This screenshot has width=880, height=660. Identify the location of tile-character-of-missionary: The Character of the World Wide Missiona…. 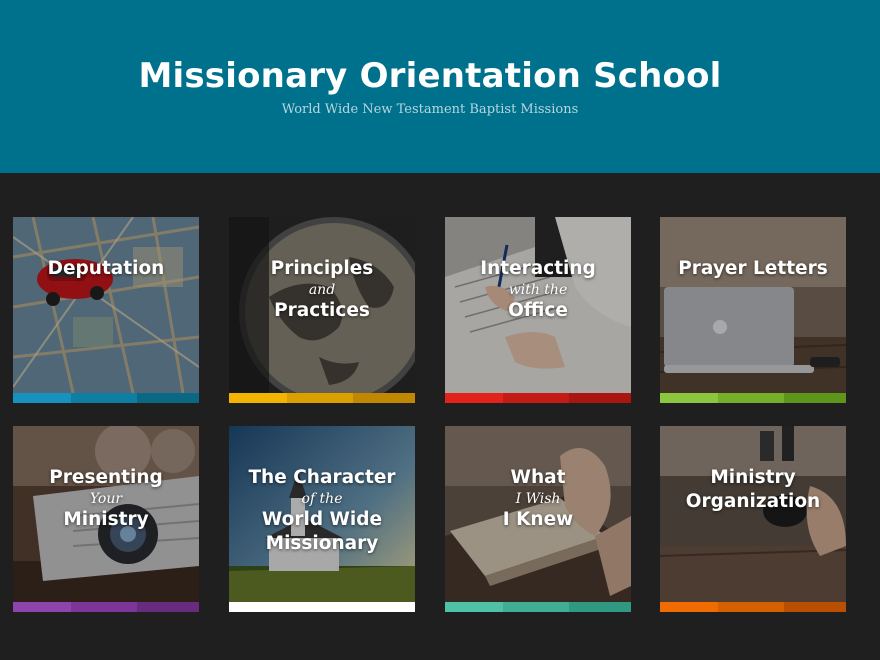
(322, 519).